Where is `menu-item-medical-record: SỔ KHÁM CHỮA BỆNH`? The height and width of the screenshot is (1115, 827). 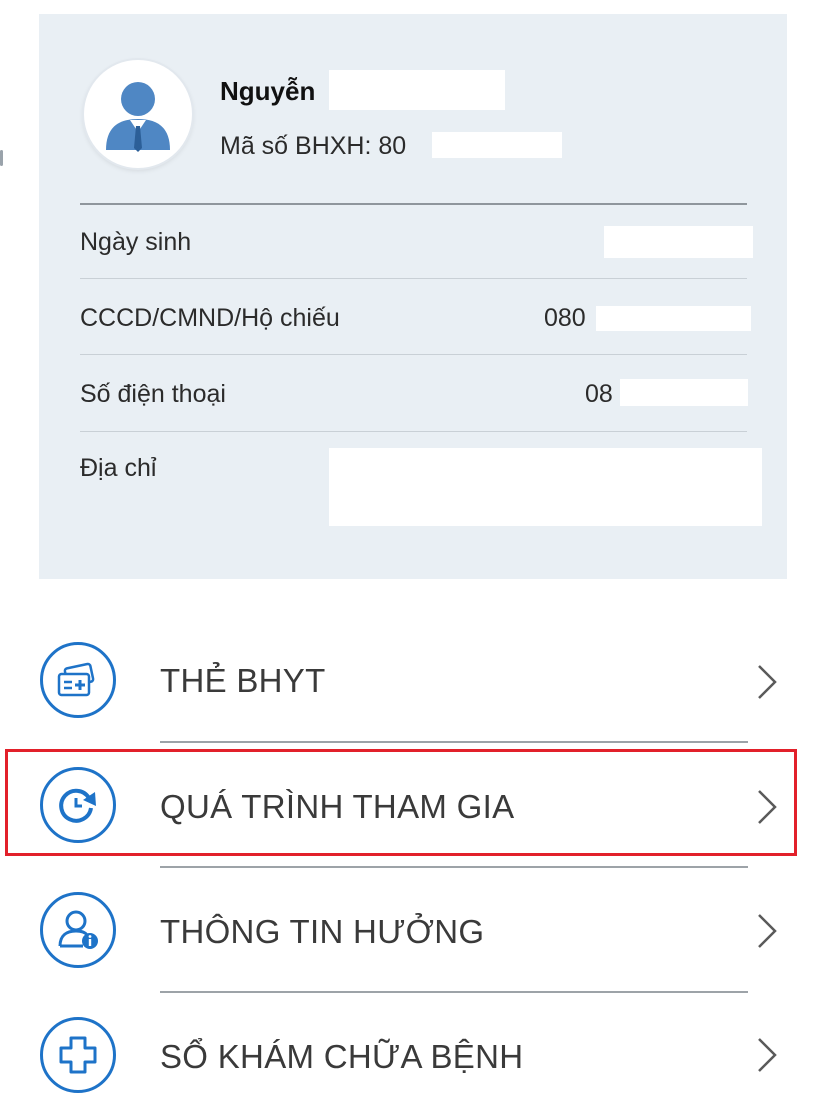 menu-item-medical-record: SỔ KHÁM CHỮA BỆNH is located at coordinates (413, 1055).